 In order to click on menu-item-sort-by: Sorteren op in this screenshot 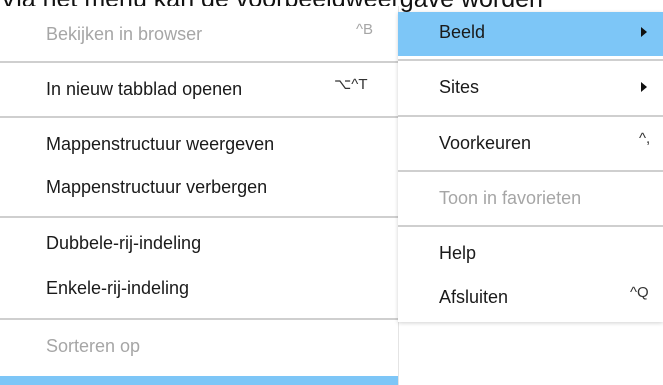, I will do `click(199, 346)`.